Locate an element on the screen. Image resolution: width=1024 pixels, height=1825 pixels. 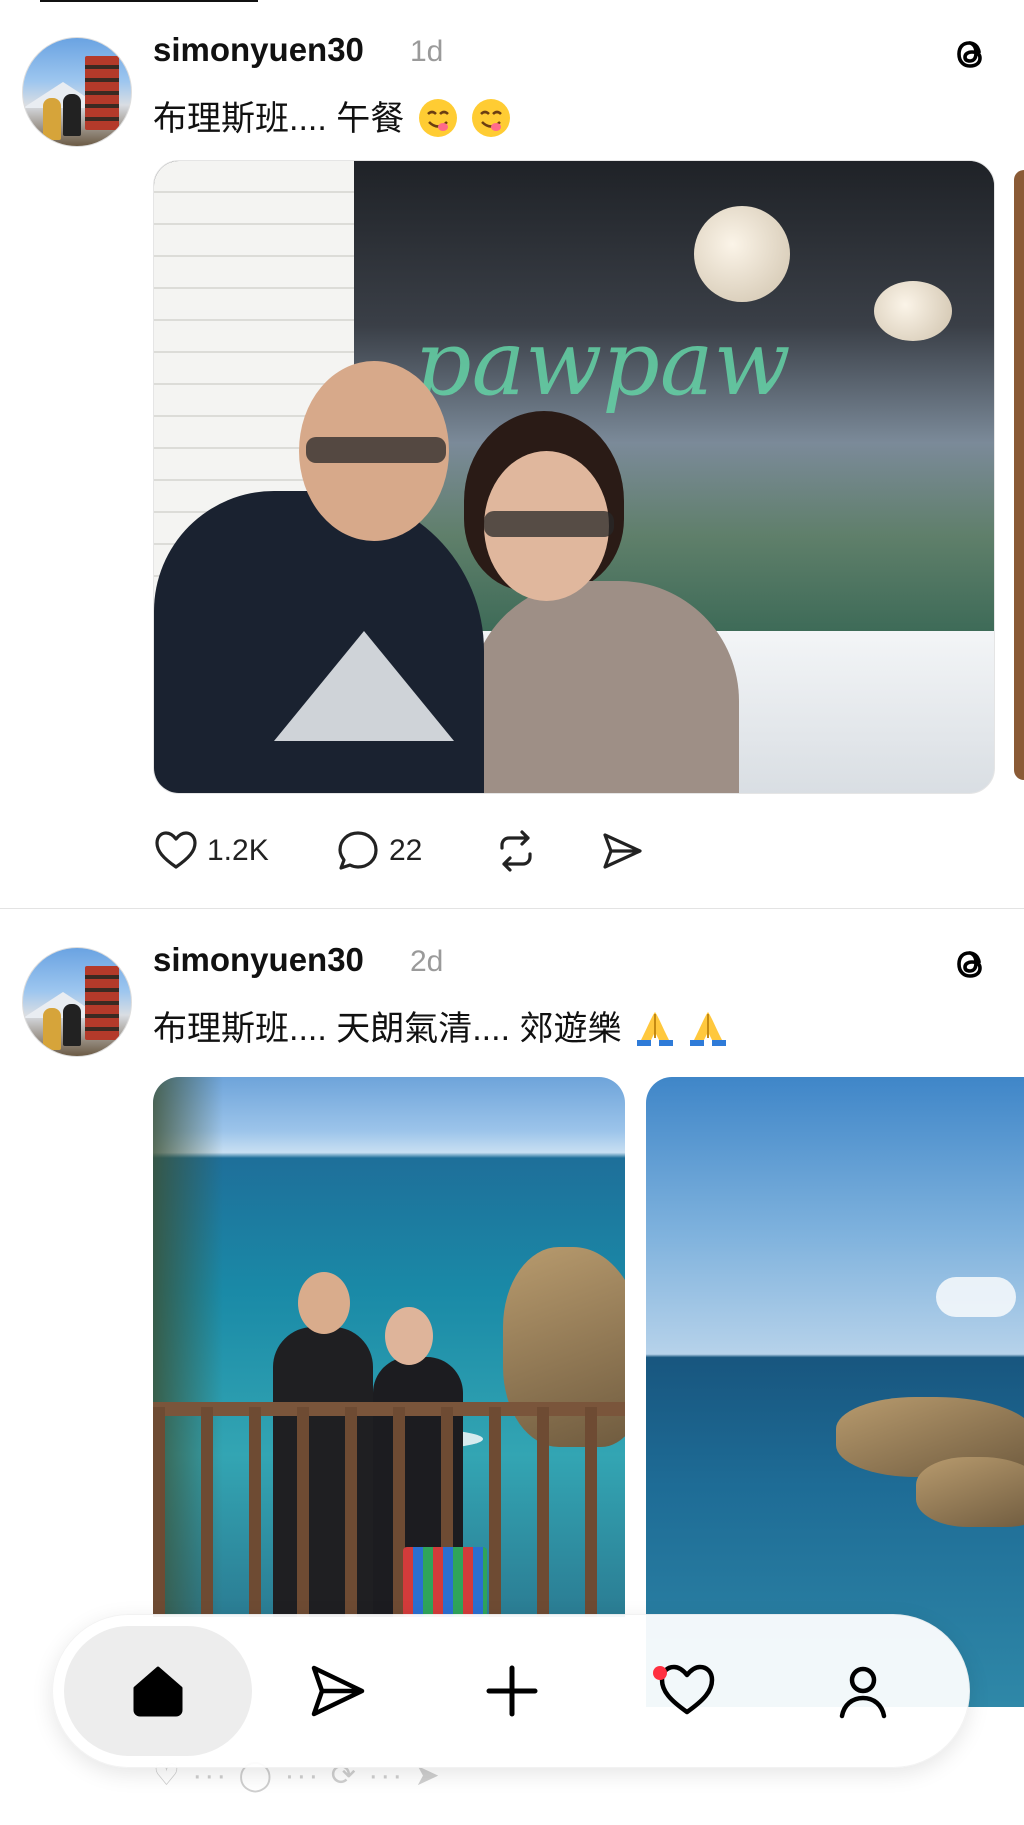
post-time: 2d is located at coordinates (427, 961).